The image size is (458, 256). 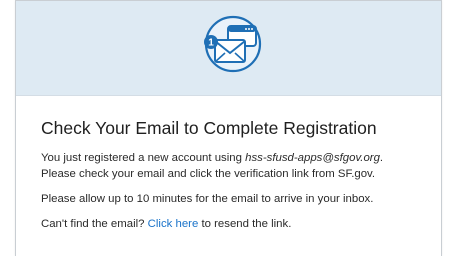 What do you see at coordinates (245, 224) in the screenshot?
I see `resend-suffix: to resend the link.` at bounding box center [245, 224].